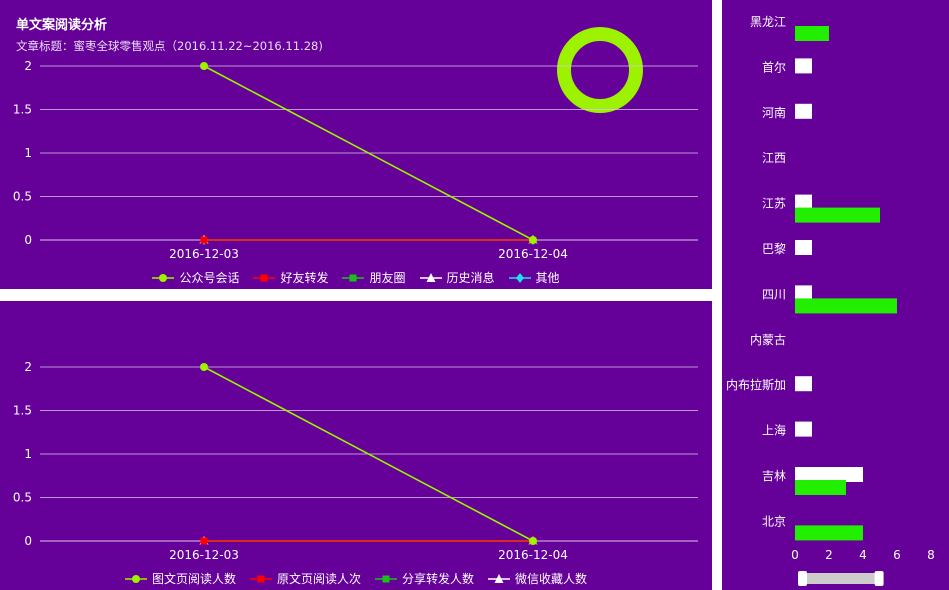  I want to click on legend-label: 好友转发, so click(304, 278).